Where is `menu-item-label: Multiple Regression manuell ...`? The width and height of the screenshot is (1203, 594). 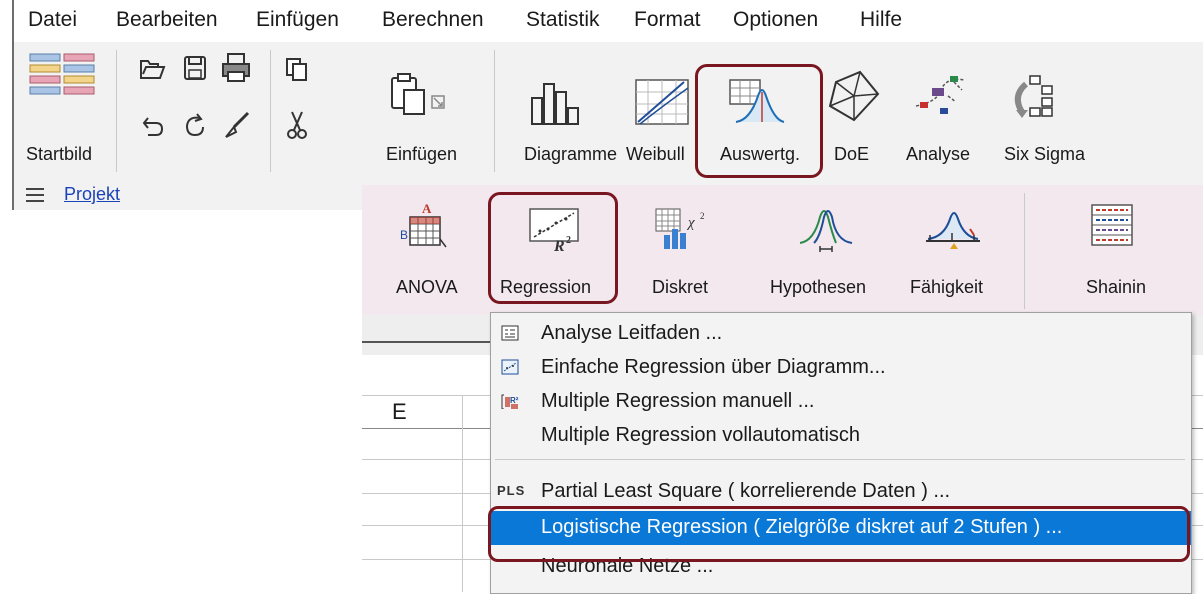
menu-item-label: Multiple Regression manuell ... is located at coordinates (678, 401).